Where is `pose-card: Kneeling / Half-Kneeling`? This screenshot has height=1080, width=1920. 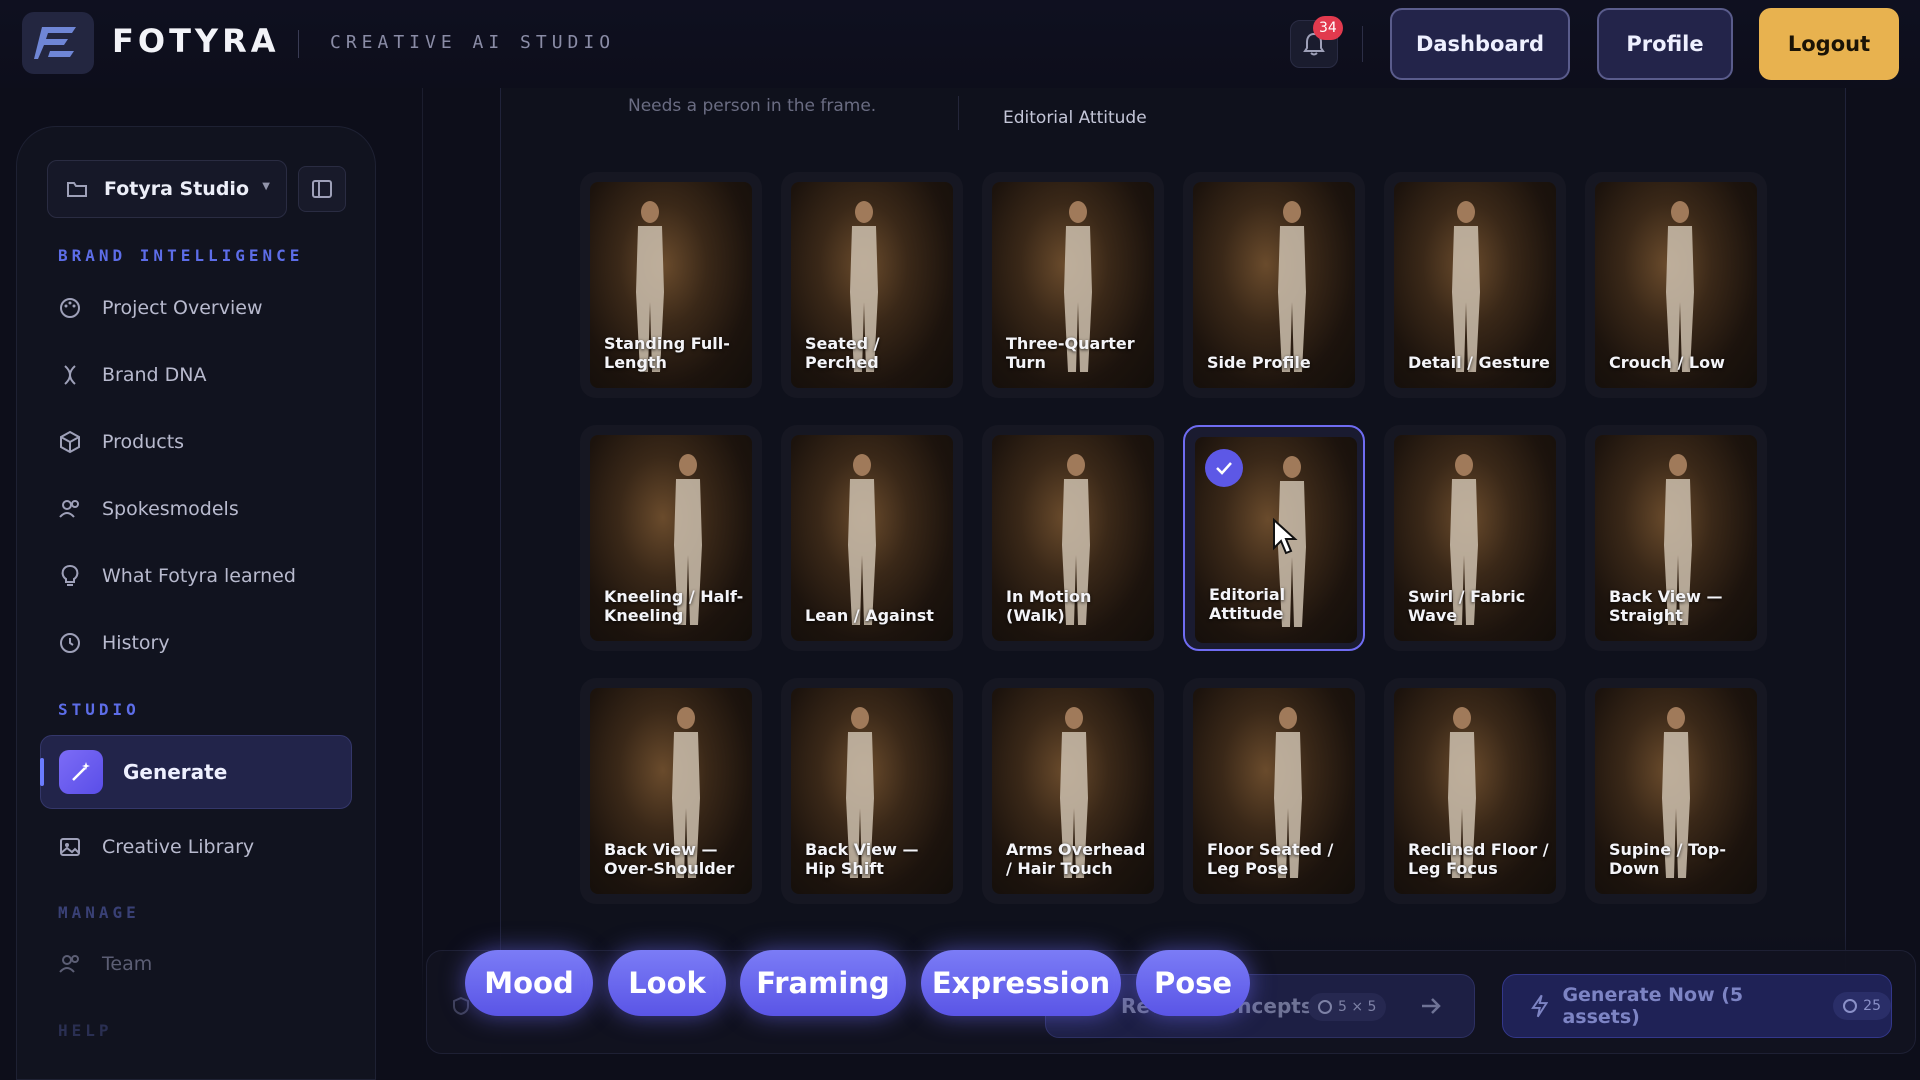
pose-card: Kneeling / Half-Kneeling is located at coordinates (671, 538).